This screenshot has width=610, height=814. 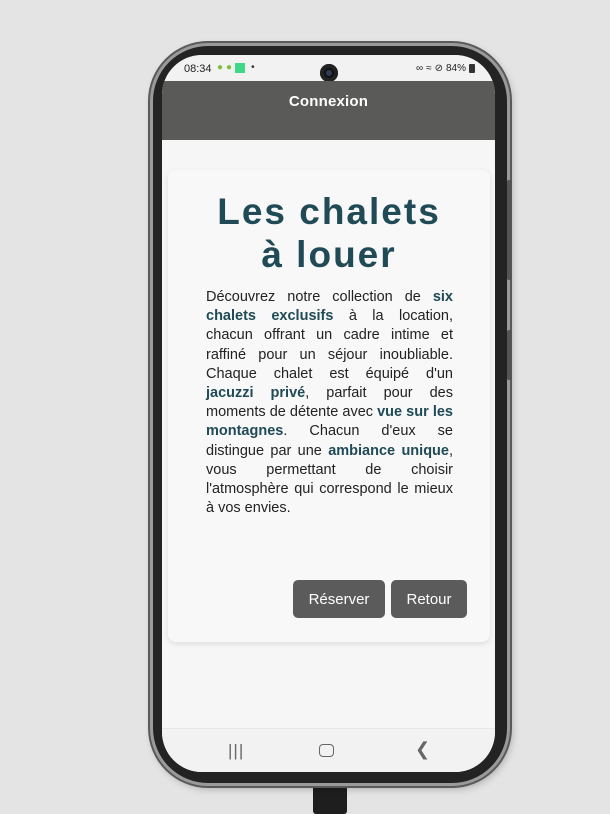 What do you see at coordinates (240, 67) in the screenshot?
I see `app-notification-icon` at bounding box center [240, 67].